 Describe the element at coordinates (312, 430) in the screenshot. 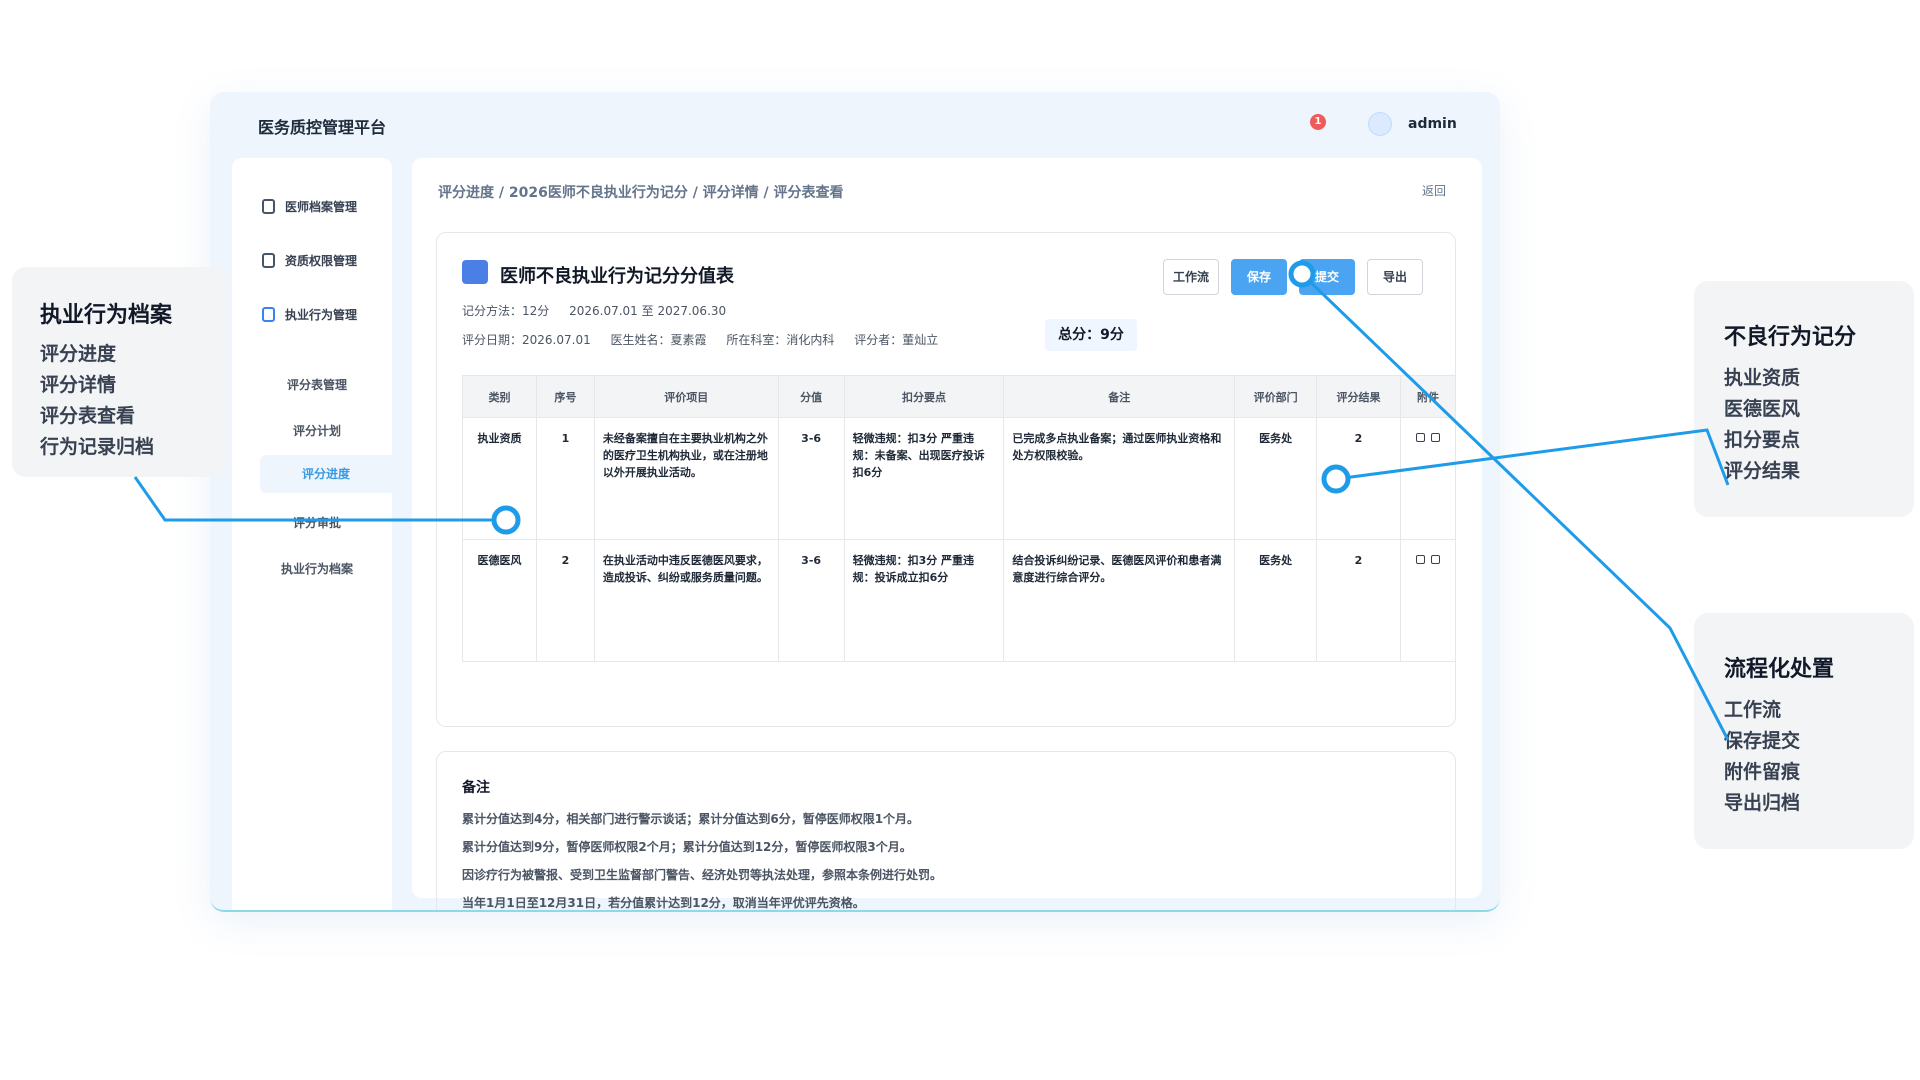

I see `sidebar-subitem-score-plan: 评分计划` at that location.